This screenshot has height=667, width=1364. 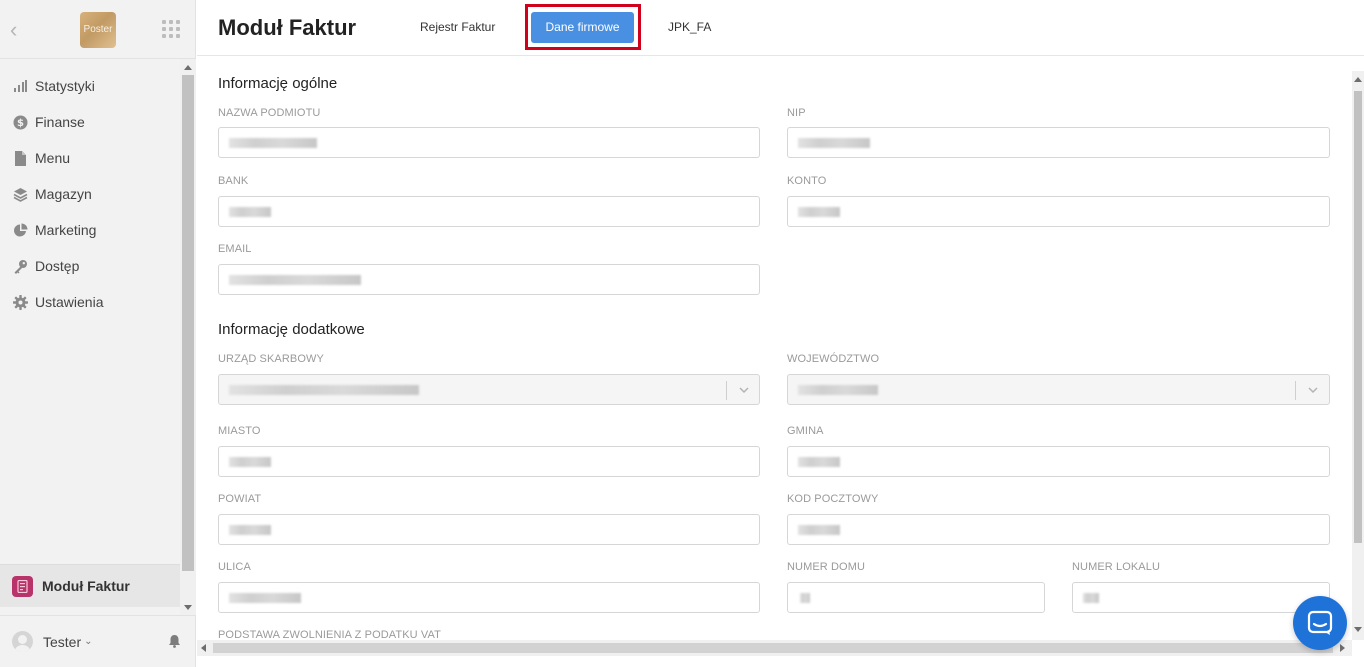 I want to click on label-wojewodztwo: WOJEWÓDZTWO, so click(x=833, y=359).